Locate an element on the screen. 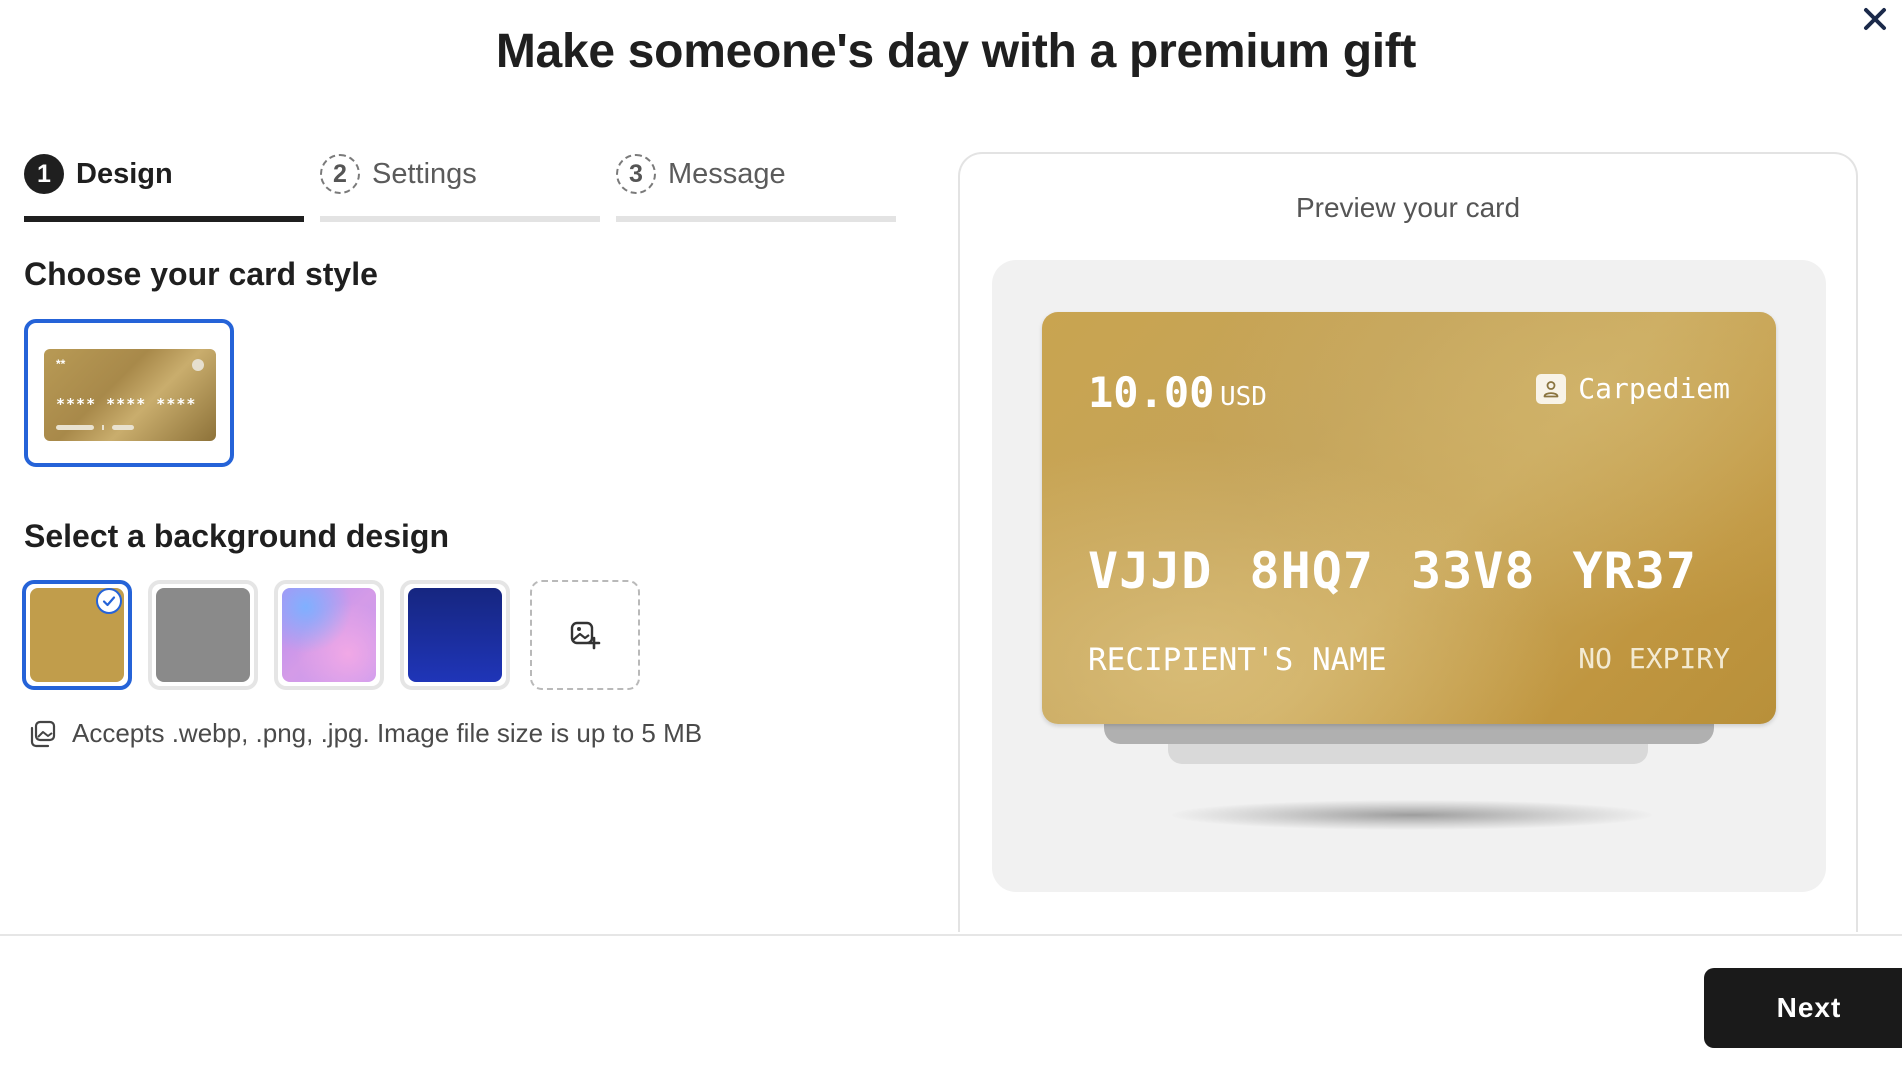  step-number: 3 is located at coordinates (636, 174).